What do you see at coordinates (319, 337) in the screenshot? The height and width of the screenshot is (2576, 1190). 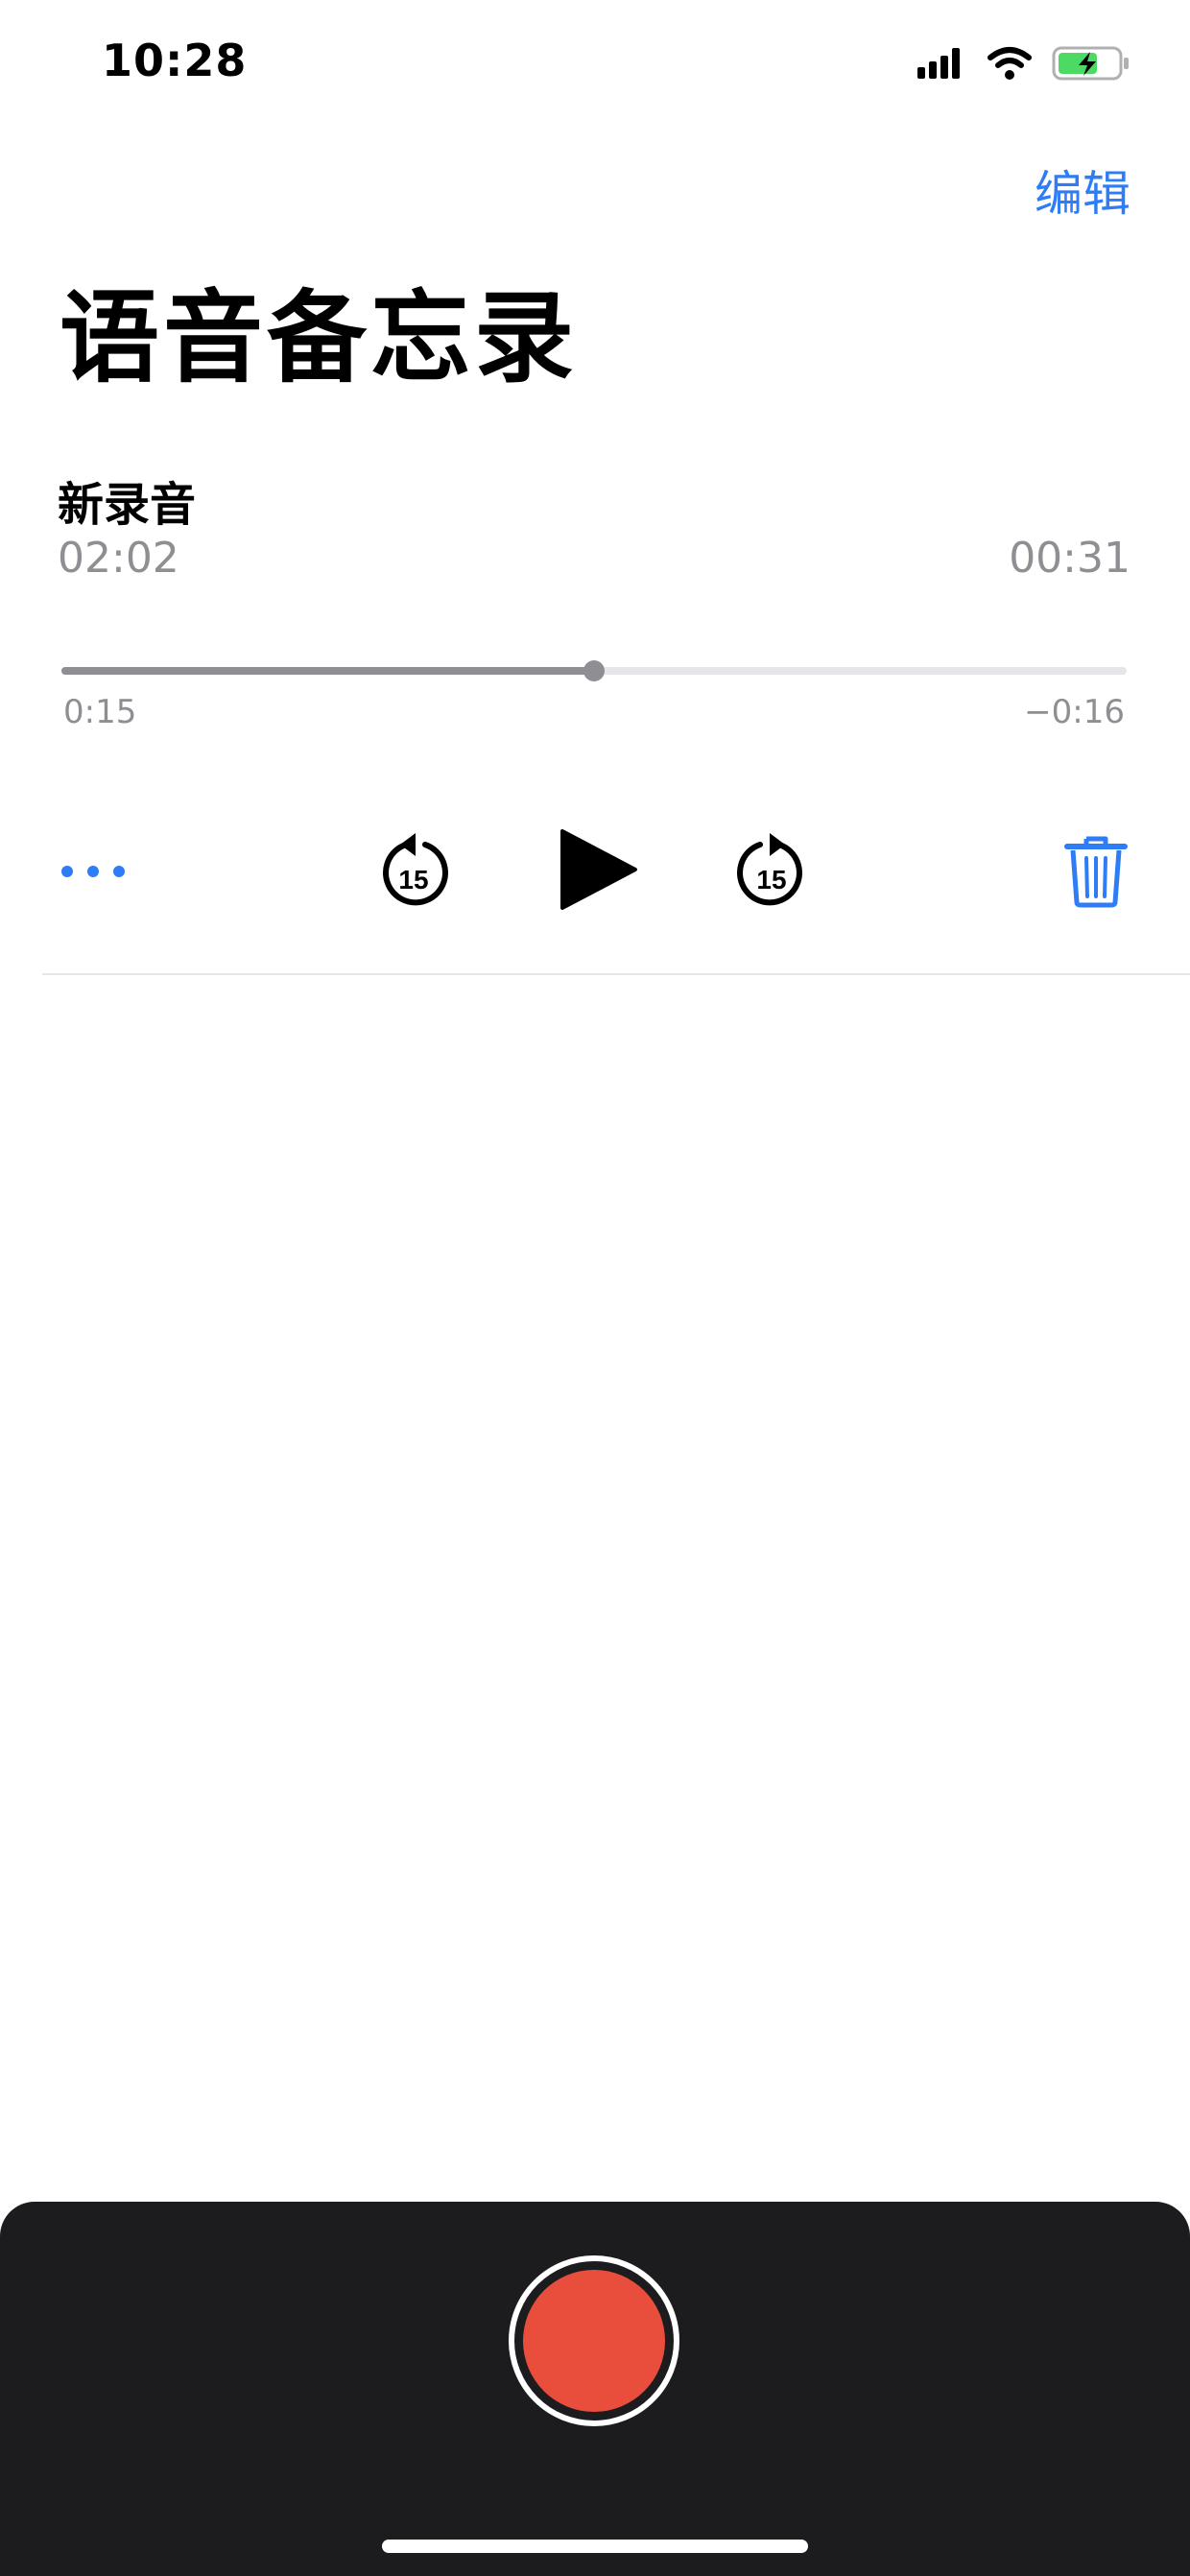 I see `page-title: 语音备忘录` at bounding box center [319, 337].